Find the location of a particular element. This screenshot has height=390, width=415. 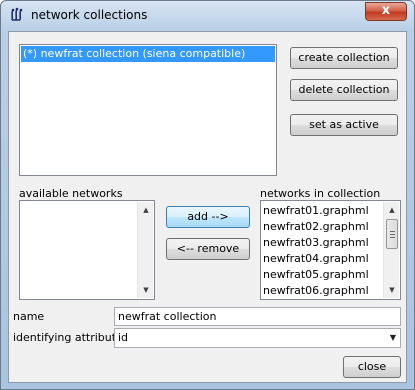

window-close-button: x is located at coordinates (386, 11).